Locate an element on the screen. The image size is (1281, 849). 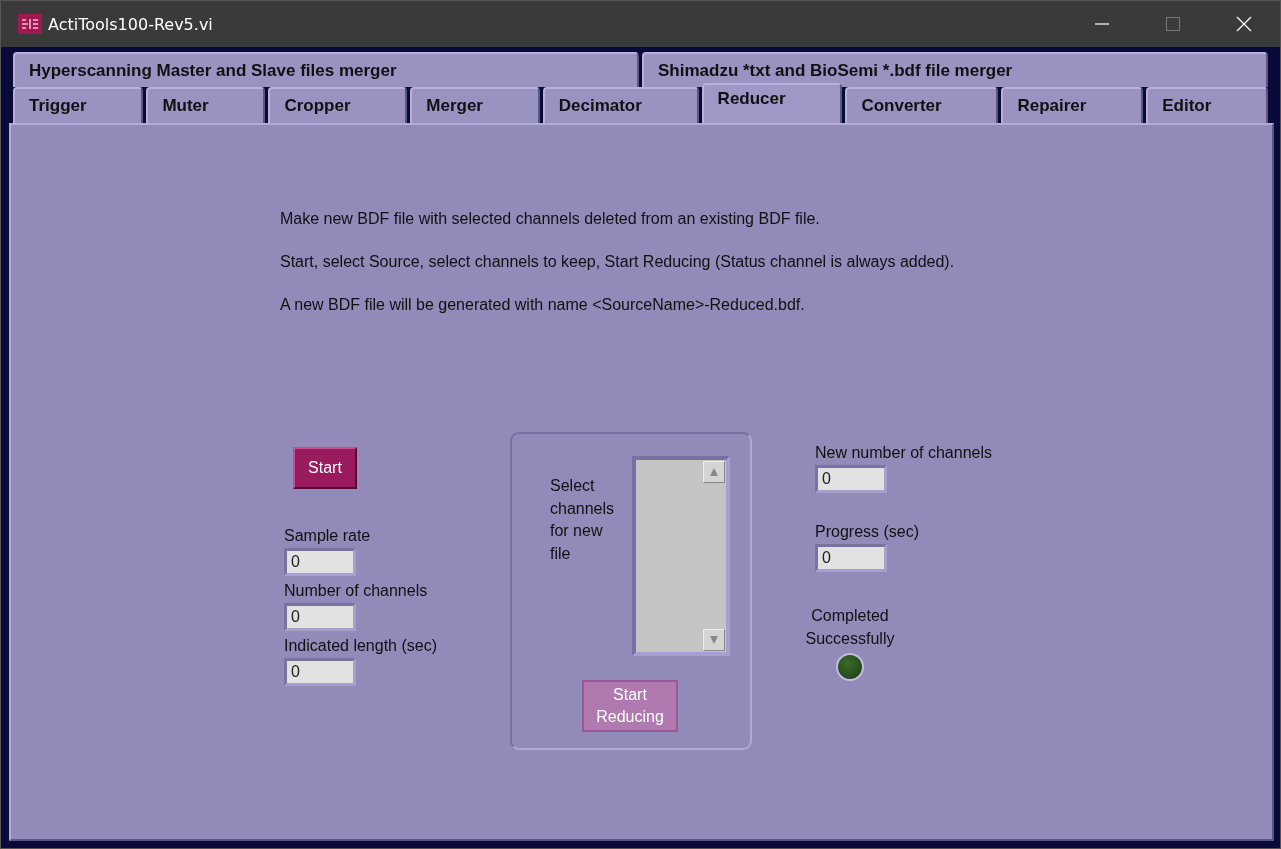
tab: Reducer is located at coordinates (772, 103).